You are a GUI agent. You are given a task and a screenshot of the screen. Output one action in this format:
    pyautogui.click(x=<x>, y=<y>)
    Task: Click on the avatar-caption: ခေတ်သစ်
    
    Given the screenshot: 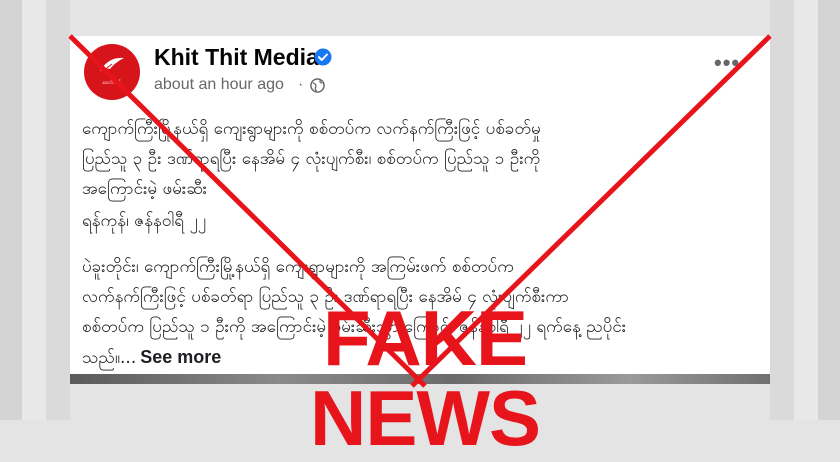 What is the action you would take?
    pyautogui.click(x=112, y=83)
    